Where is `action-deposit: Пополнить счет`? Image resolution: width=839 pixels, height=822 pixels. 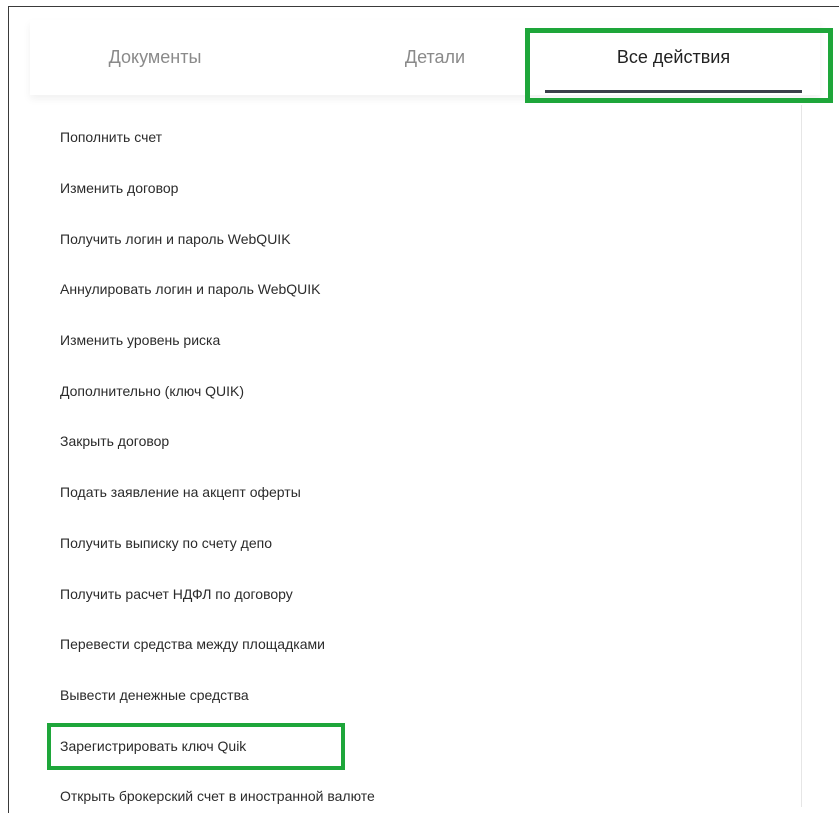 action-deposit: Пополнить счет is located at coordinates (410, 137).